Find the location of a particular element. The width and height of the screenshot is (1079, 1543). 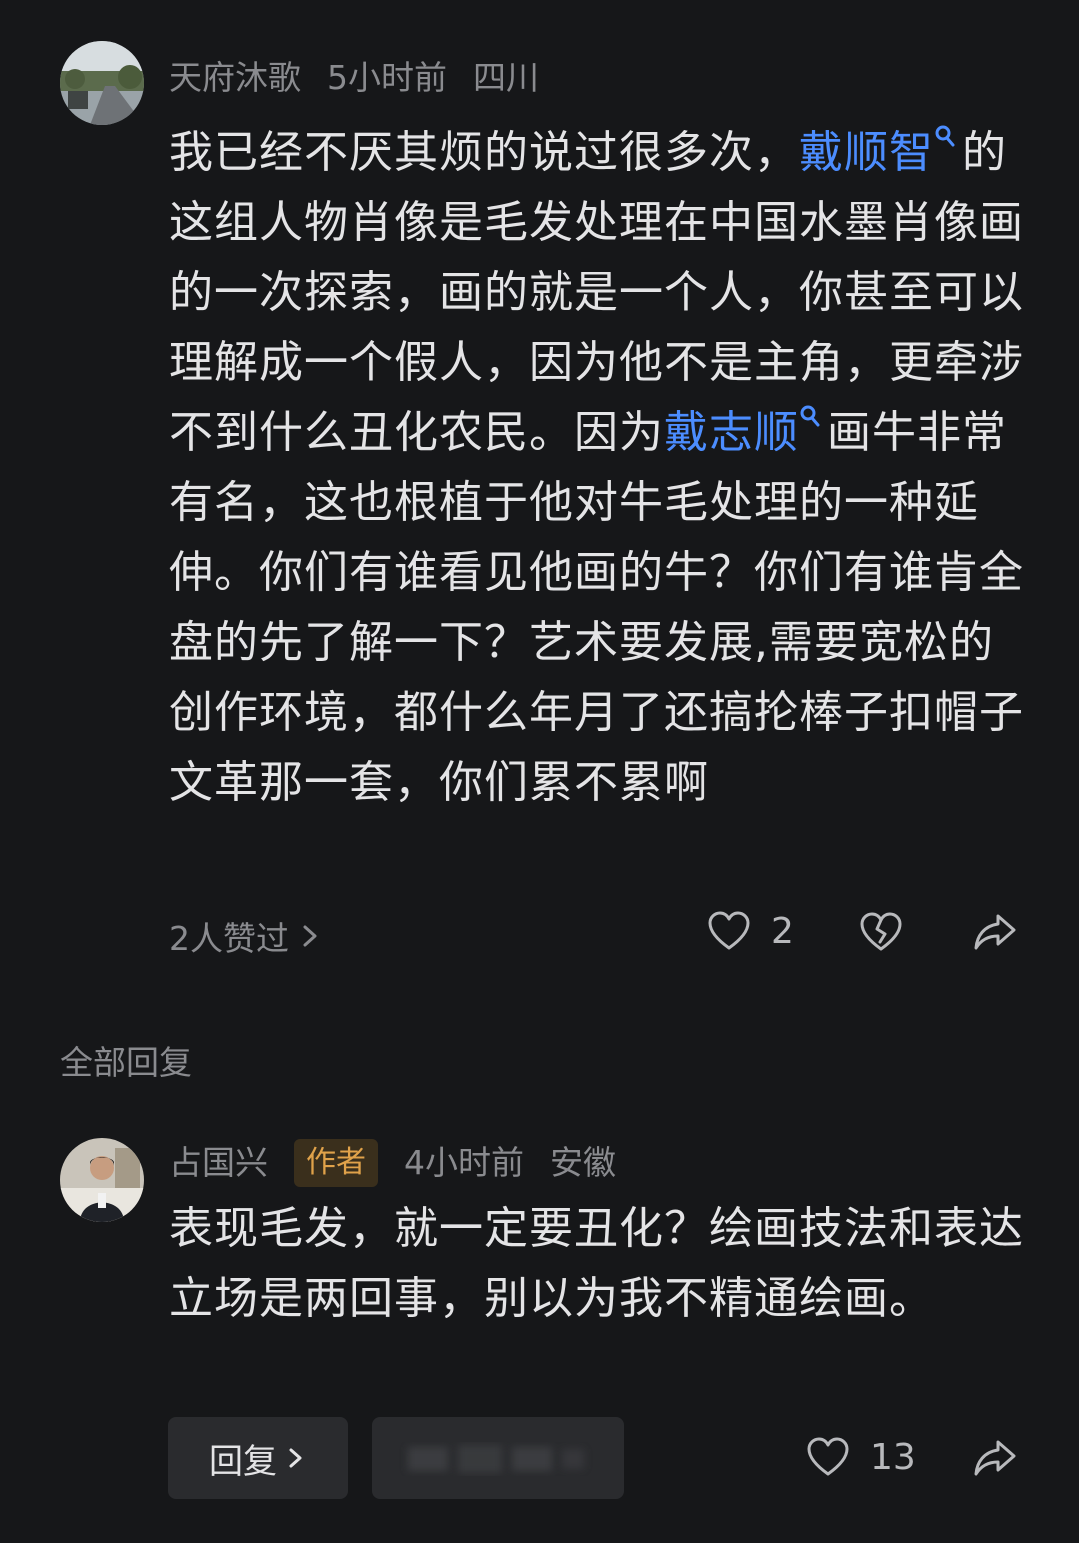

reply-avatar is located at coordinates (102, 1180).